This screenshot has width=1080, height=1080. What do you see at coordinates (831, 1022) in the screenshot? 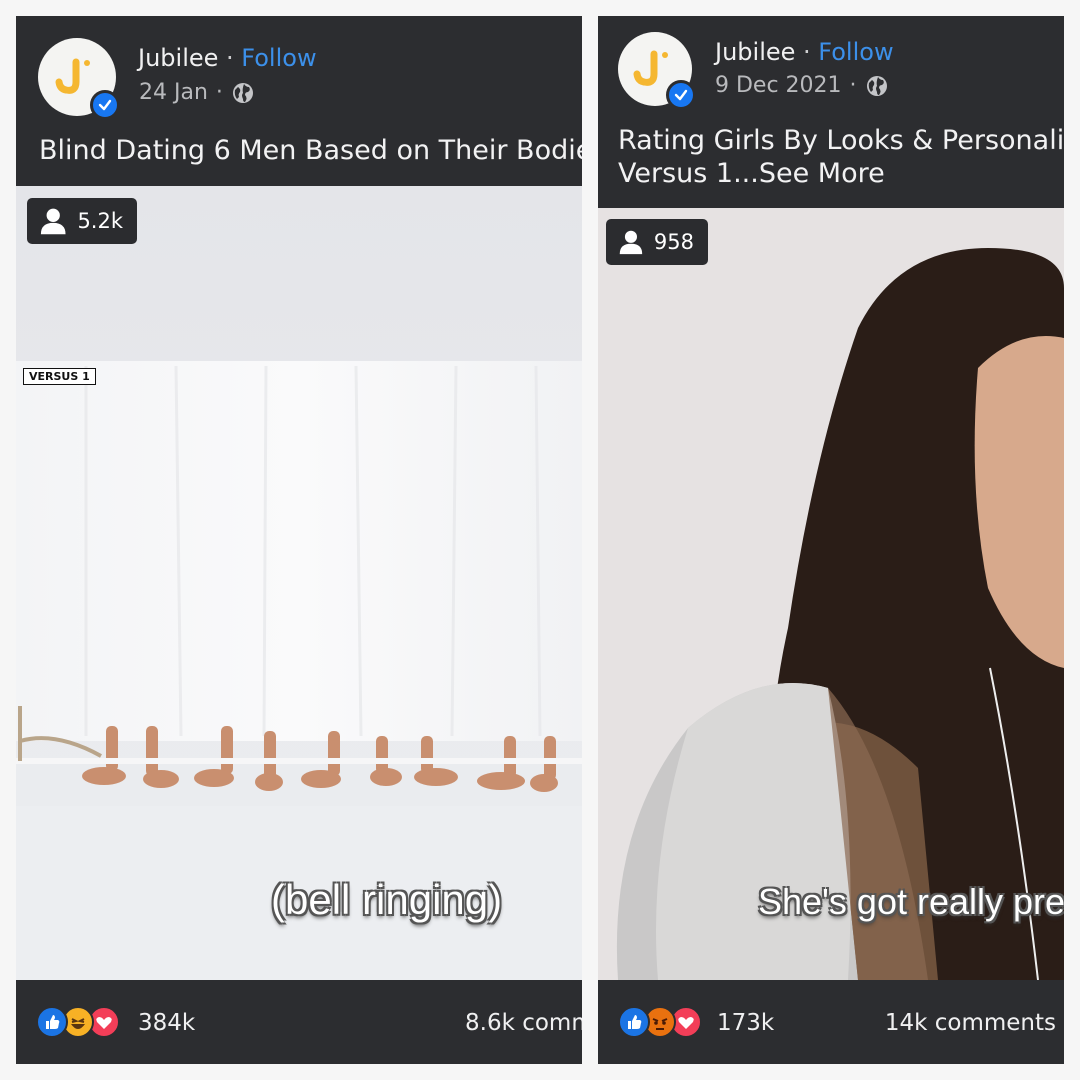
I see `post-footer: 173k 14k comments` at bounding box center [831, 1022].